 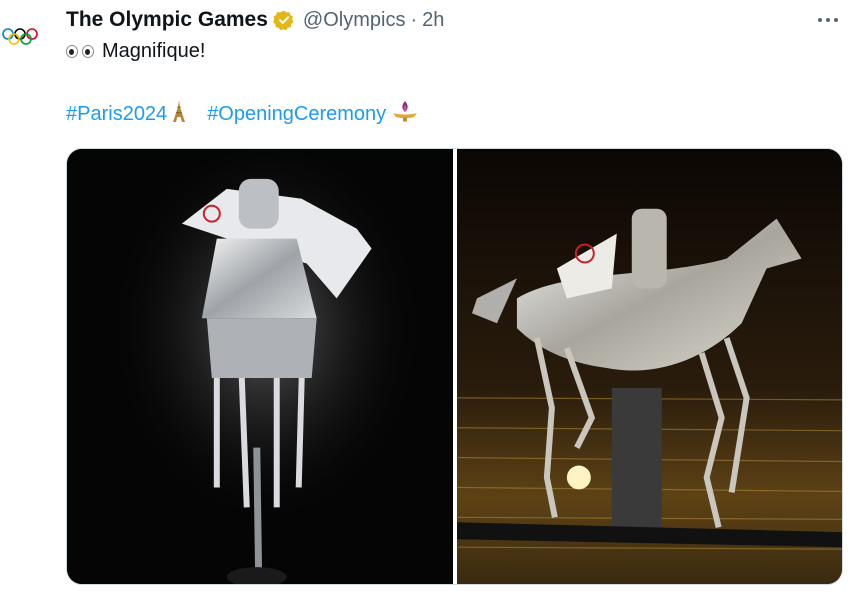 I want to click on tweet-text-content: Magnifique!, so click(x=154, y=51).